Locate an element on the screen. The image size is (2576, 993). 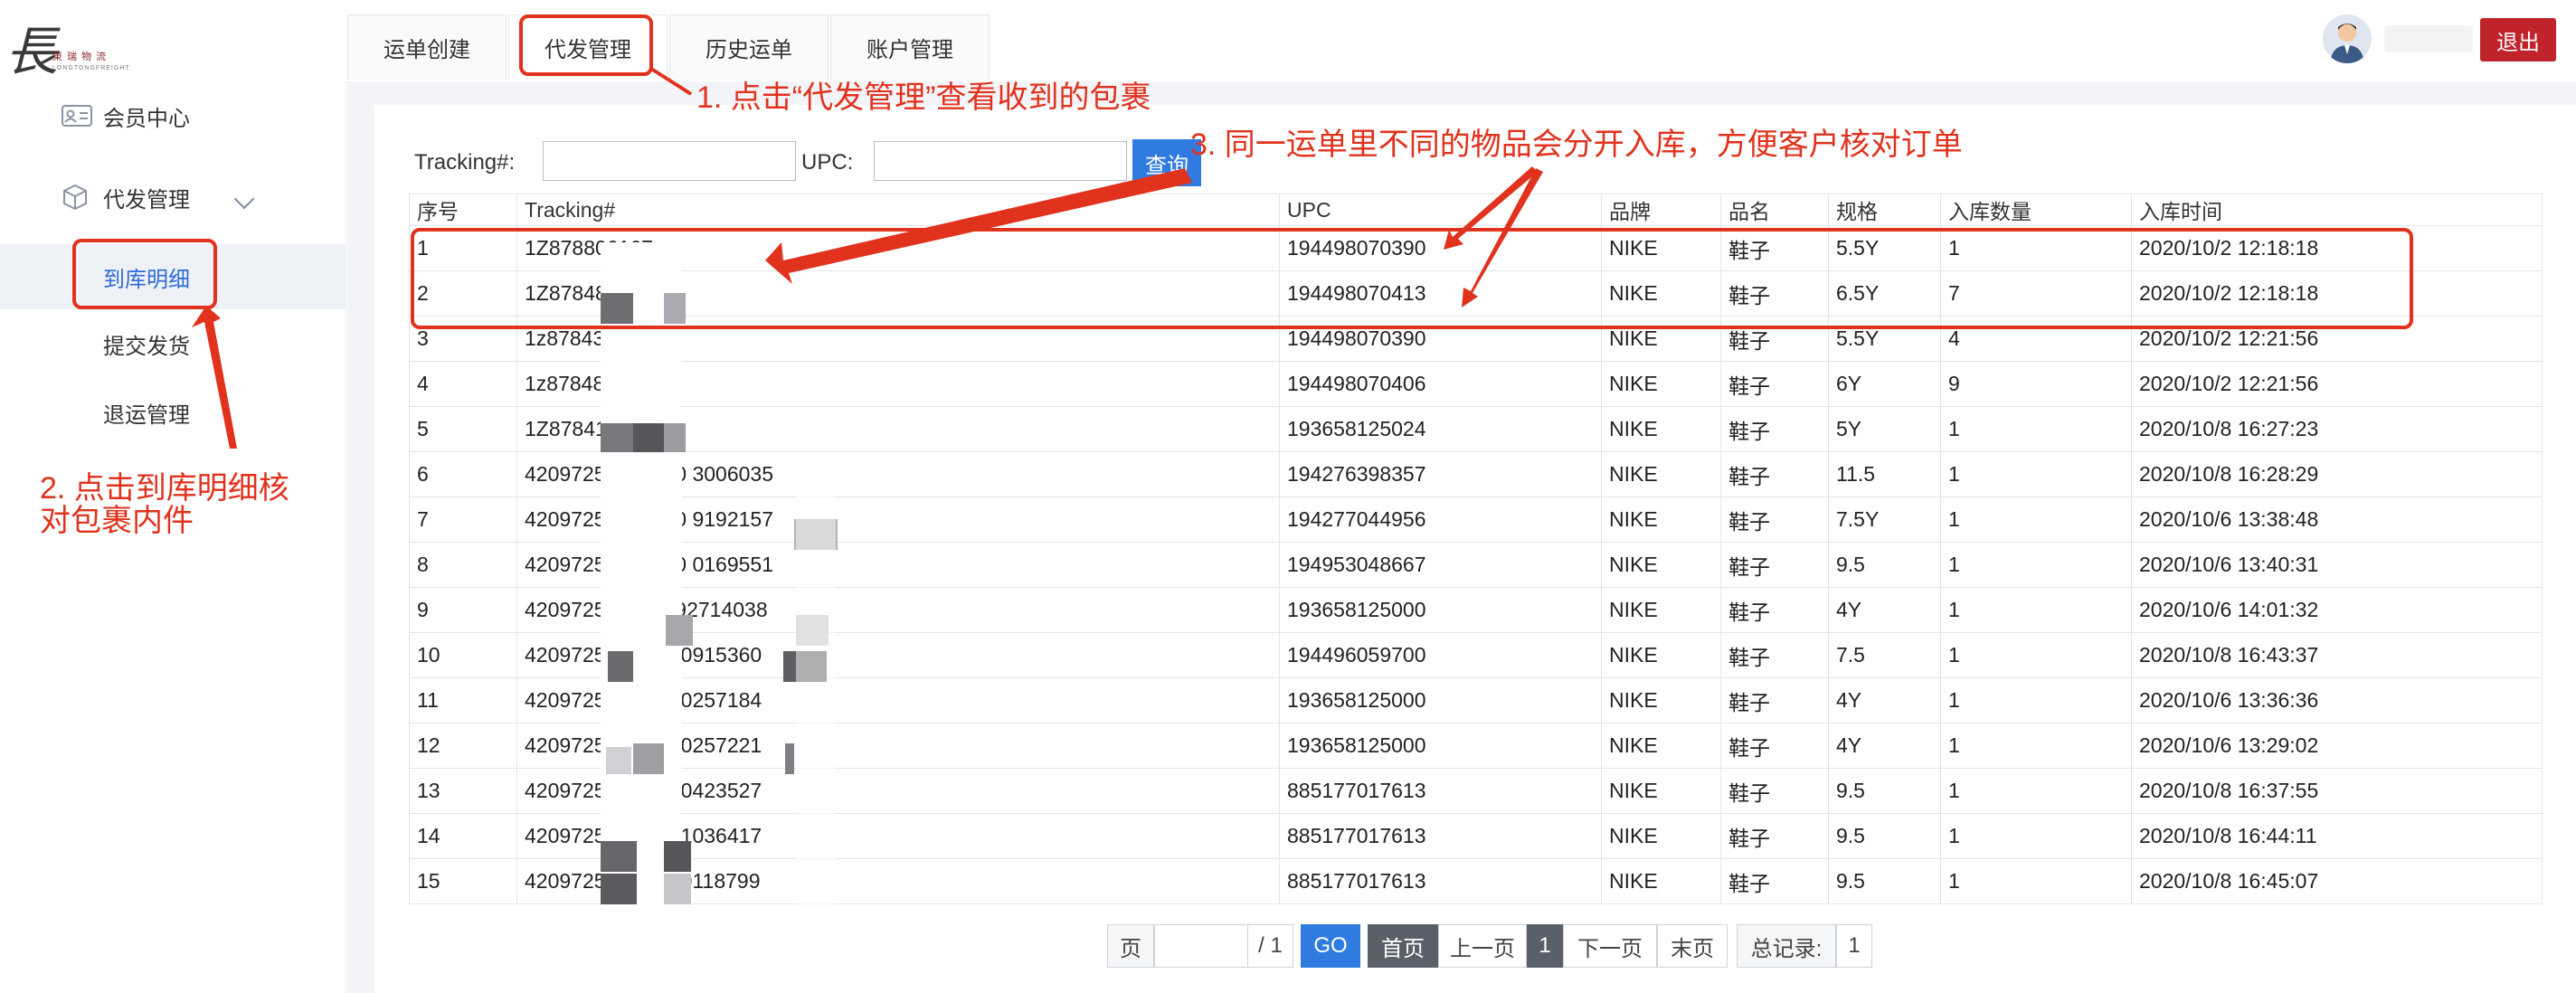
next-page-button: 下一页 is located at coordinates (1610, 946).